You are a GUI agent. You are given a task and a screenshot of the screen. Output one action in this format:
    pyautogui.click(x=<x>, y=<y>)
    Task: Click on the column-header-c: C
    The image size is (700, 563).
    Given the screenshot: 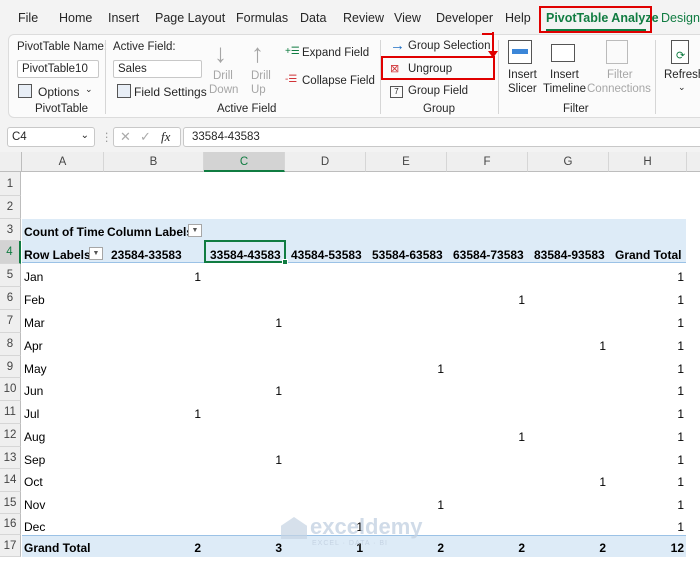 What is the action you would take?
    pyautogui.click(x=244, y=162)
    